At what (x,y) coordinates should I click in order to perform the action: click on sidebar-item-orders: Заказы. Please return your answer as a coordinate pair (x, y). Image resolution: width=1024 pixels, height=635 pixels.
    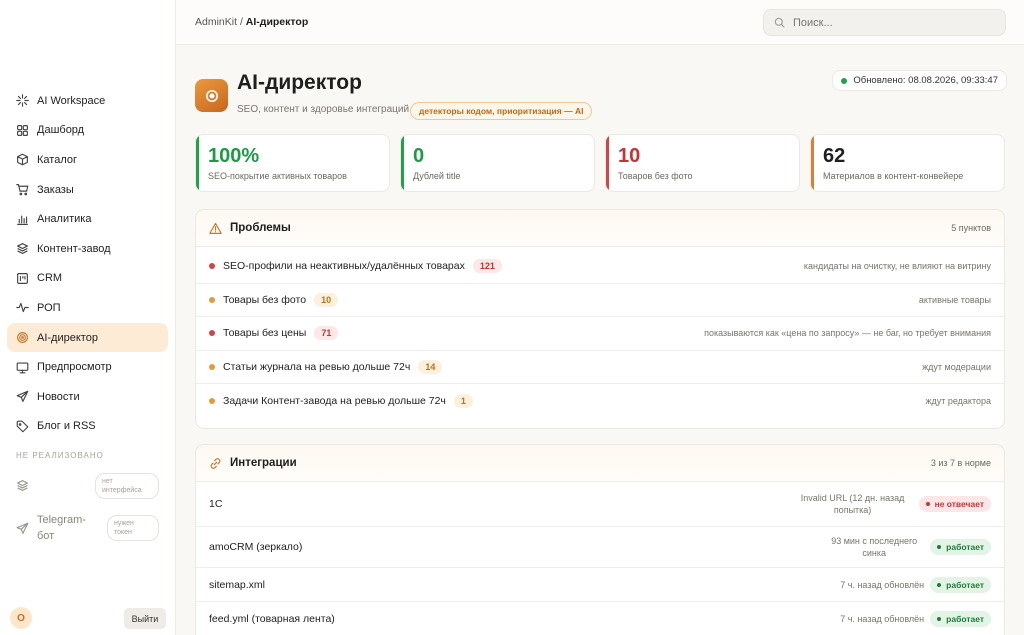
    Looking at the image, I should click on (87, 190).